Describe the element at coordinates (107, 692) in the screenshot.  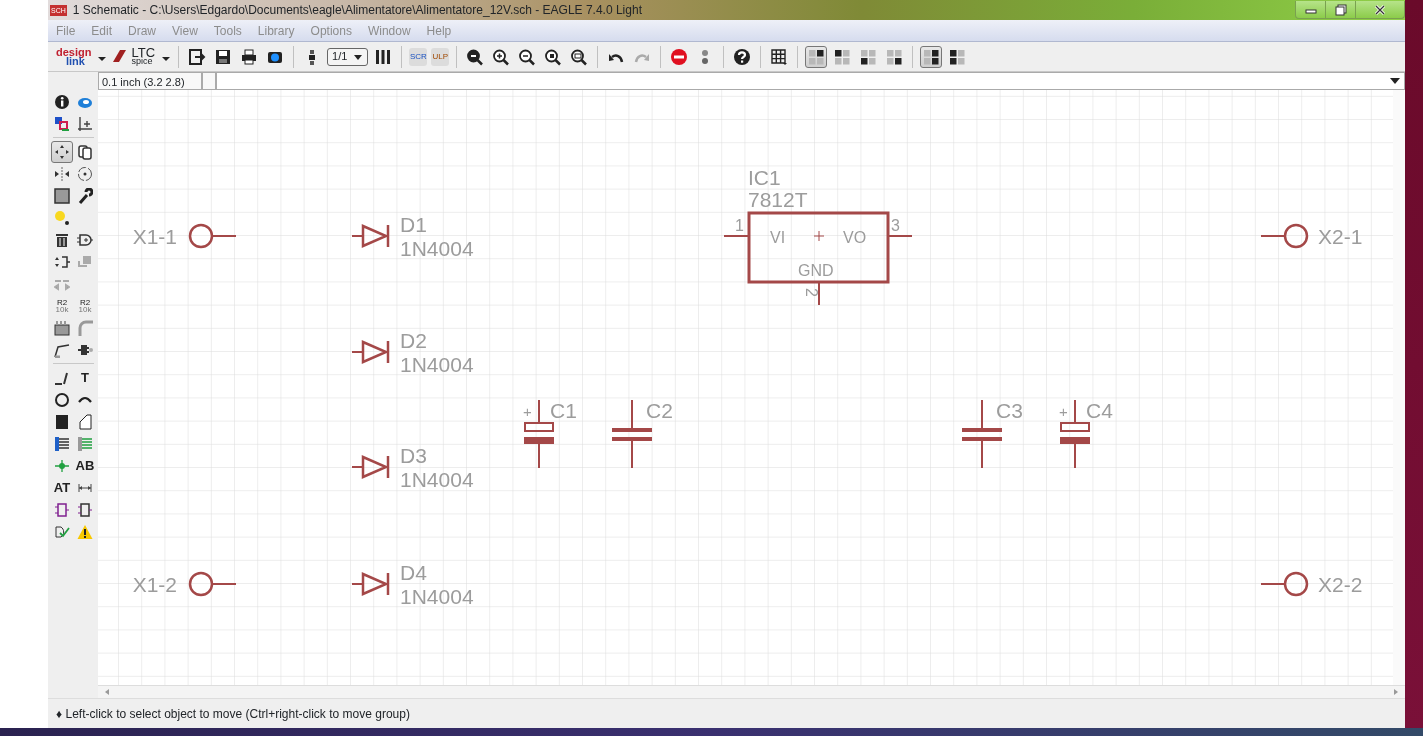
I see `scroll-left-icon` at that location.